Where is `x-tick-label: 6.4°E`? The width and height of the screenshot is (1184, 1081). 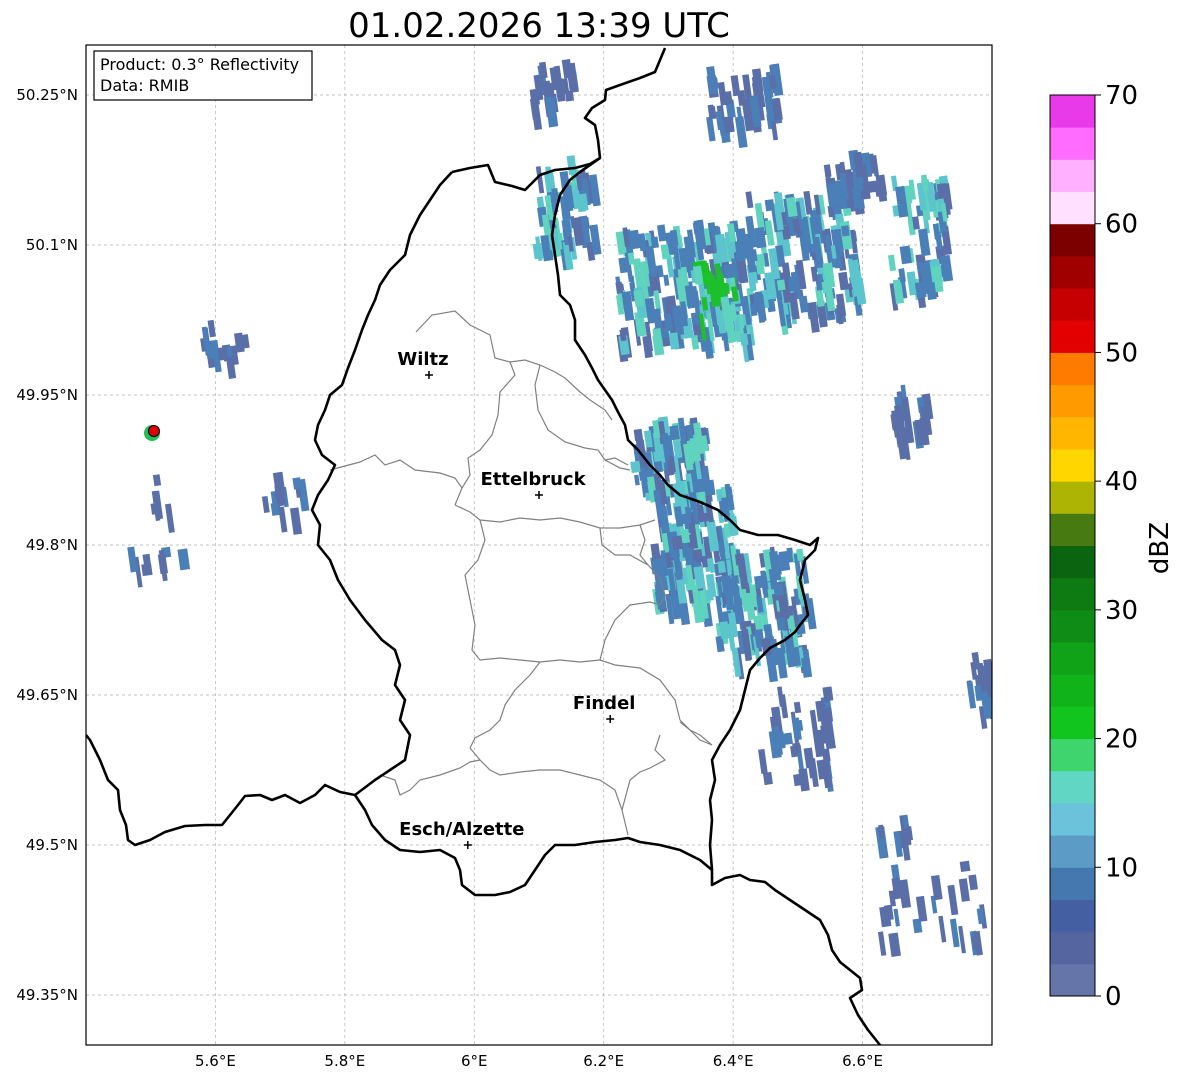 x-tick-label: 6.4°E is located at coordinates (733, 1061).